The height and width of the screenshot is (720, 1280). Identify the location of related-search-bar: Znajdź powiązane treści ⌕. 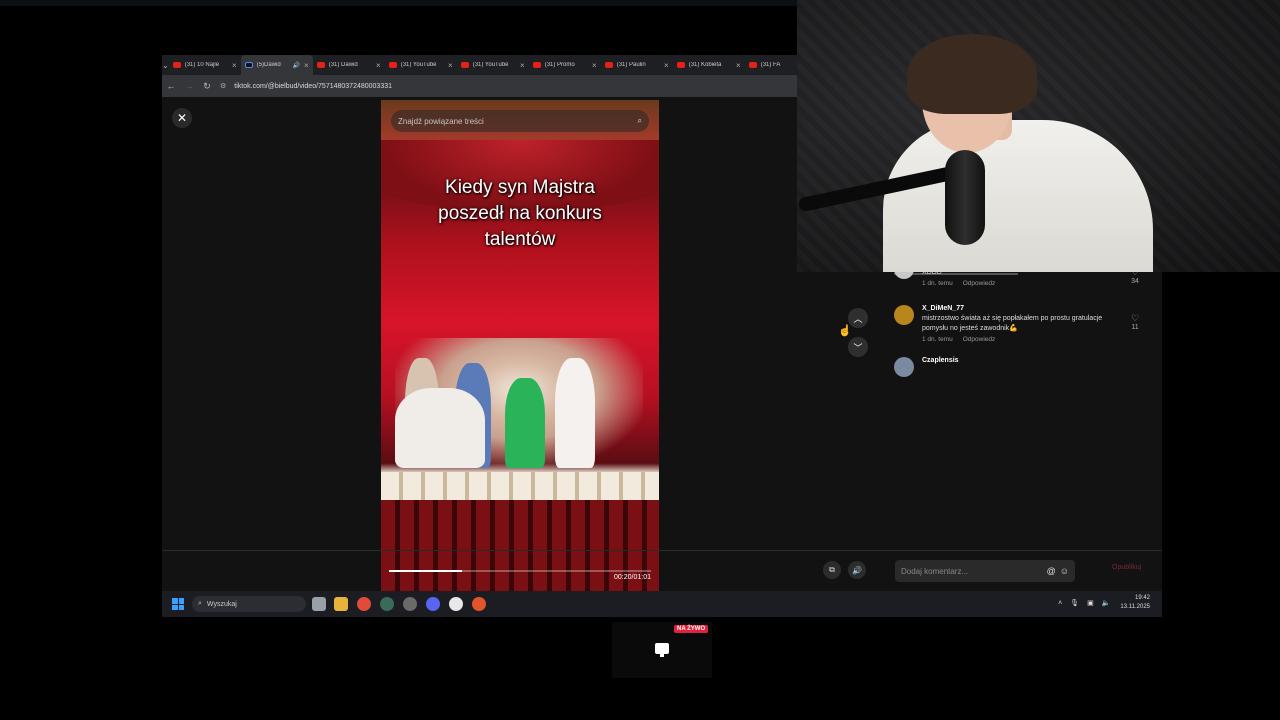
(520, 121).